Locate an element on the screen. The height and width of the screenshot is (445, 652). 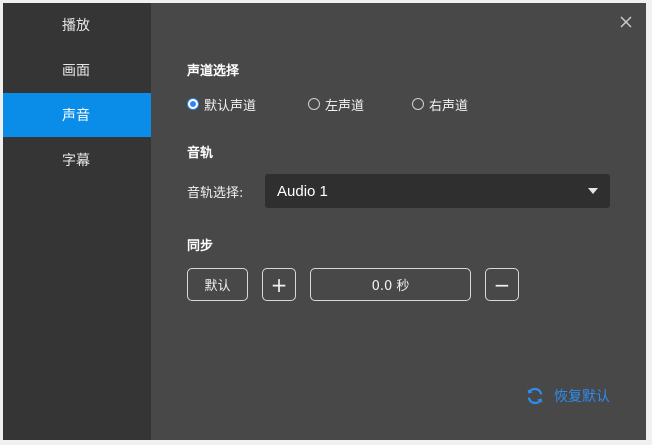
close-button is located at coordinates (626, 22).